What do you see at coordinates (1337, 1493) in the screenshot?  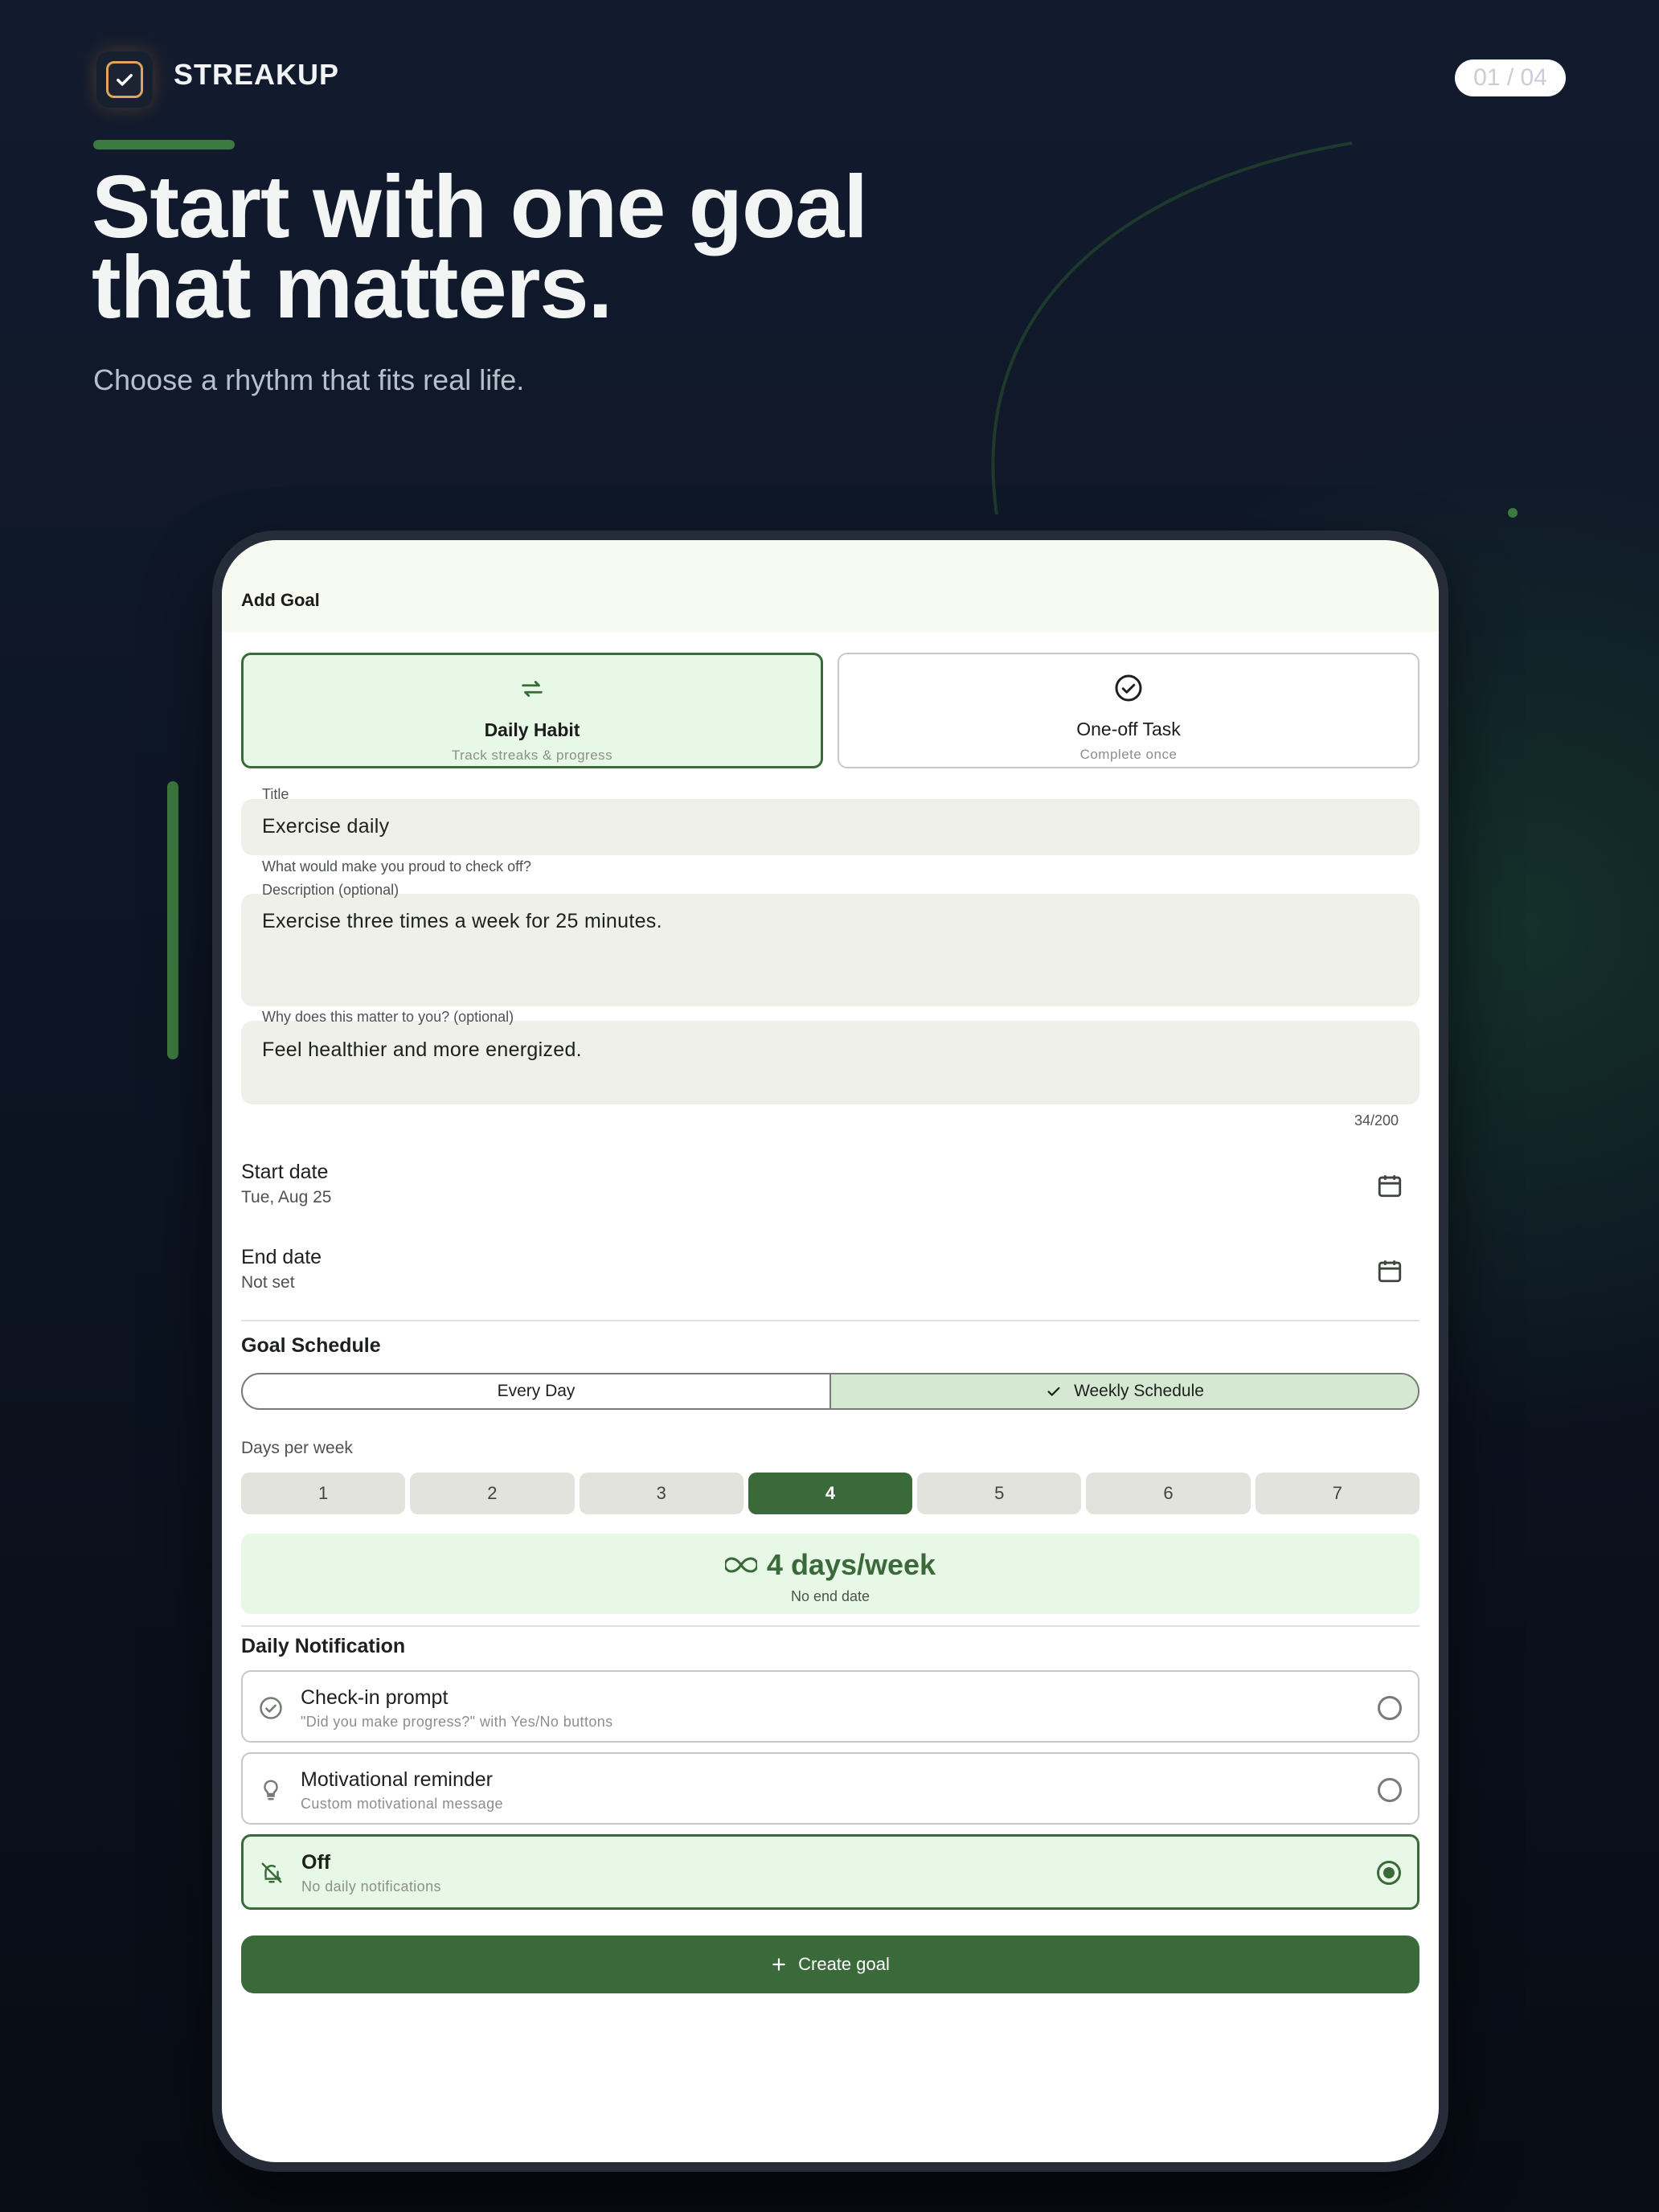 I see `day-option-7: 7` at bounding box center [1337, 1493].